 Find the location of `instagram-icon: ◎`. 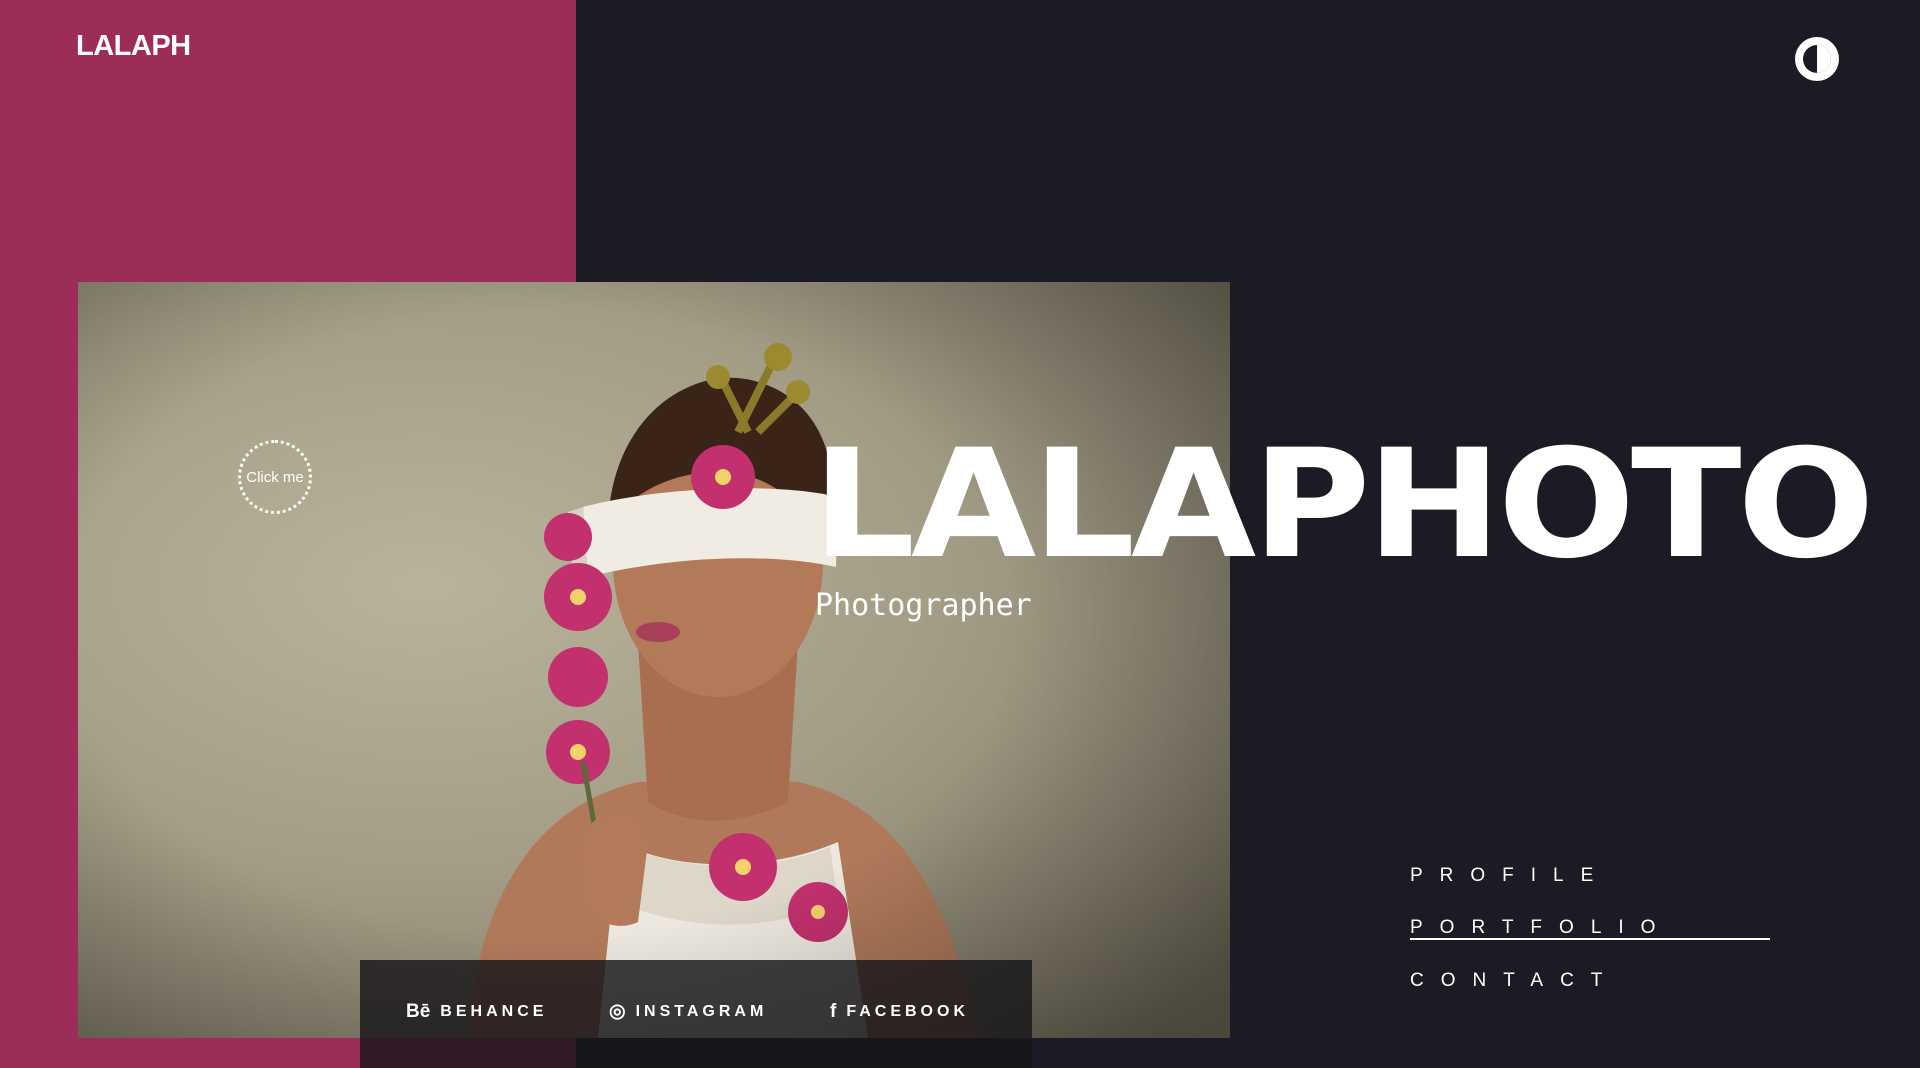

instagram-icon: ◎ is located at coordinates (617, 1011).